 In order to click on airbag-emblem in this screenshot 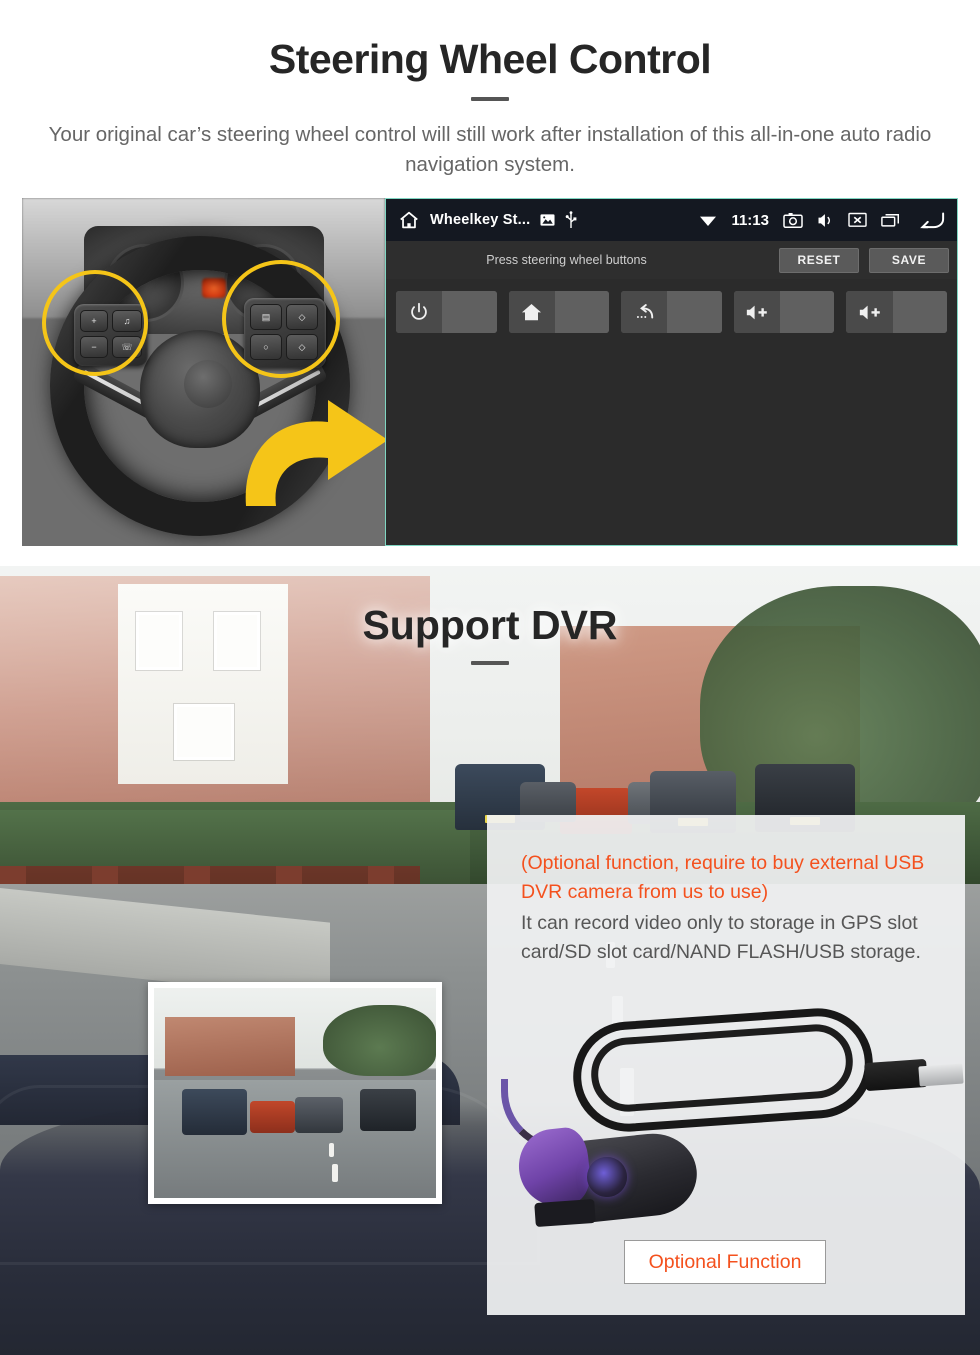, I will do `click(208, 384)`.